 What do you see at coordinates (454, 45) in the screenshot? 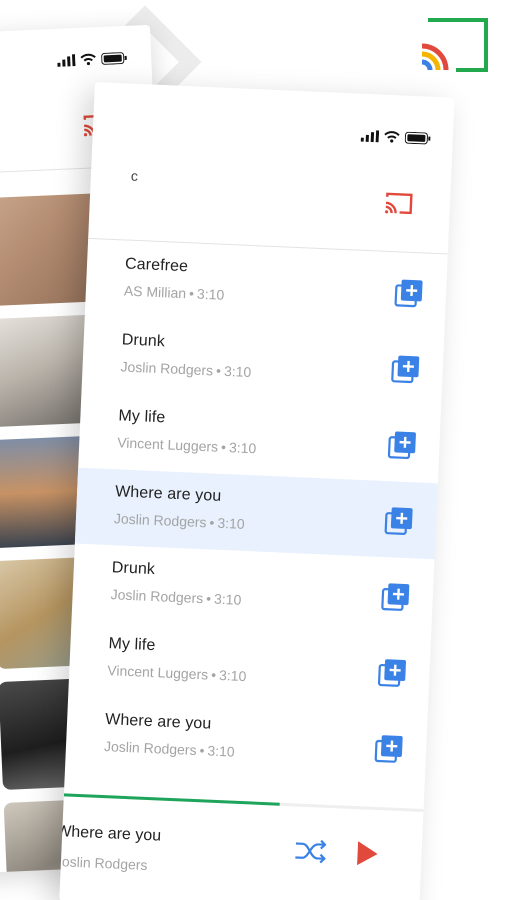
I see `cast-app-logo-icon` at bounding box center [454, 45].